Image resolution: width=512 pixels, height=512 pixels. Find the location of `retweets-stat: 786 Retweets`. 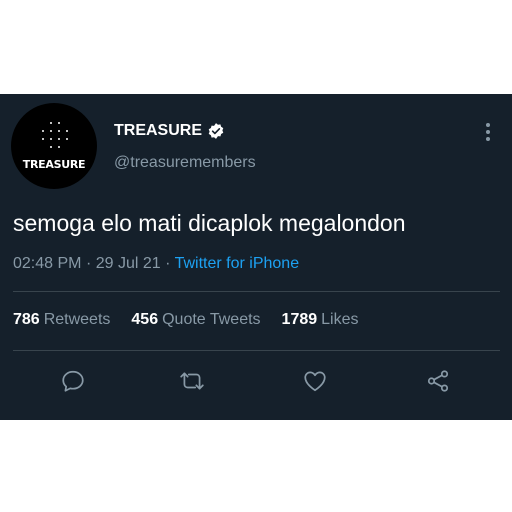

retweets-stat: 786 Retweets is located at coordinates (61, 320).